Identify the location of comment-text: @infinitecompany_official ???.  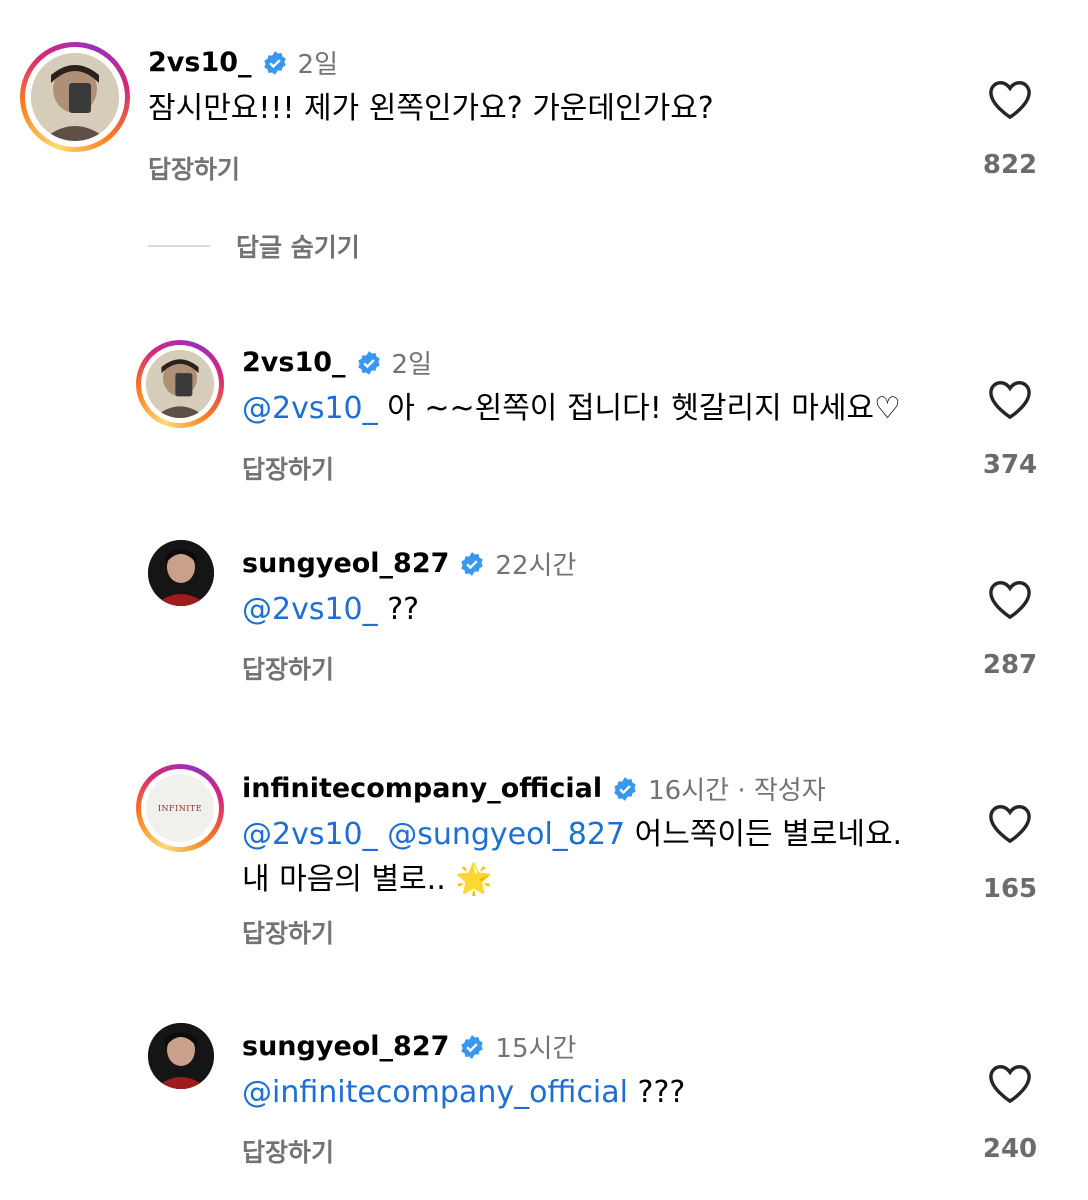
(464, 1092).